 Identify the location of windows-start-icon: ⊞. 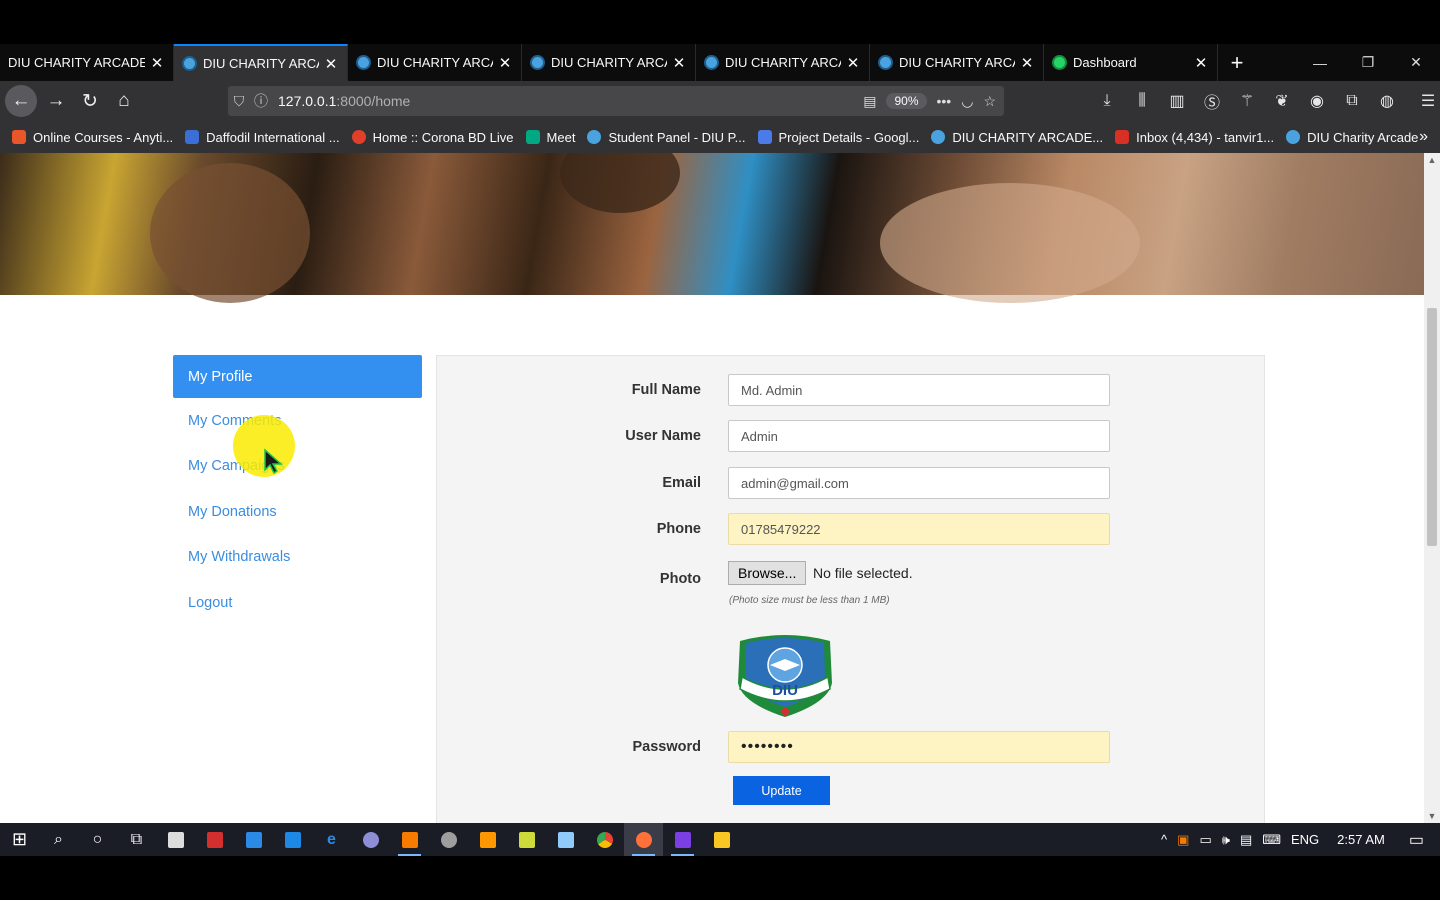
(19, 839).